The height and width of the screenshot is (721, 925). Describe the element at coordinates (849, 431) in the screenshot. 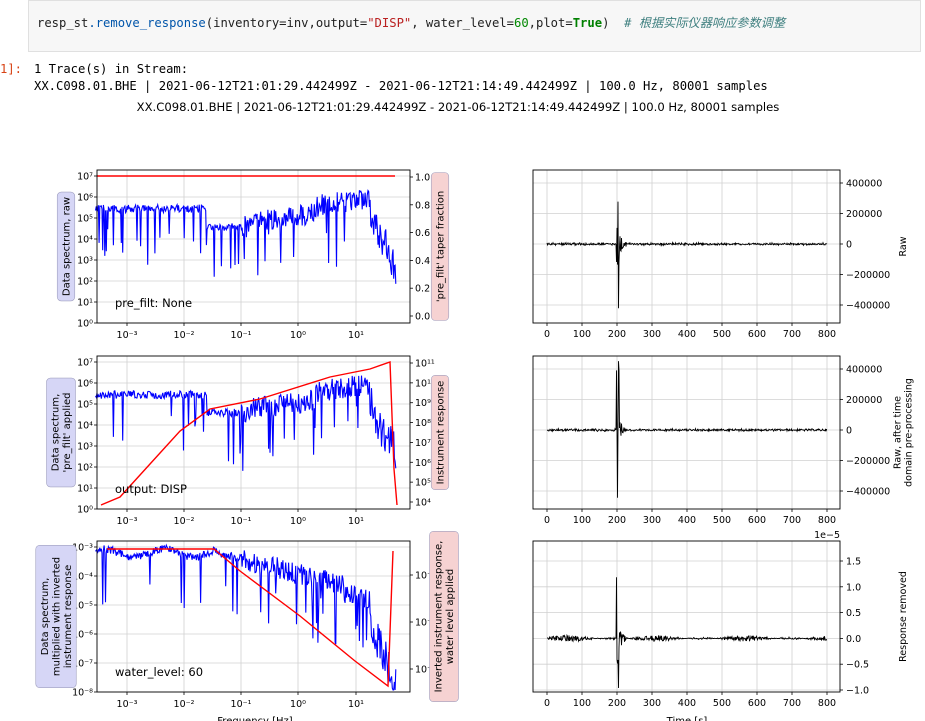

I see `y-tick-label: 0` at that location.